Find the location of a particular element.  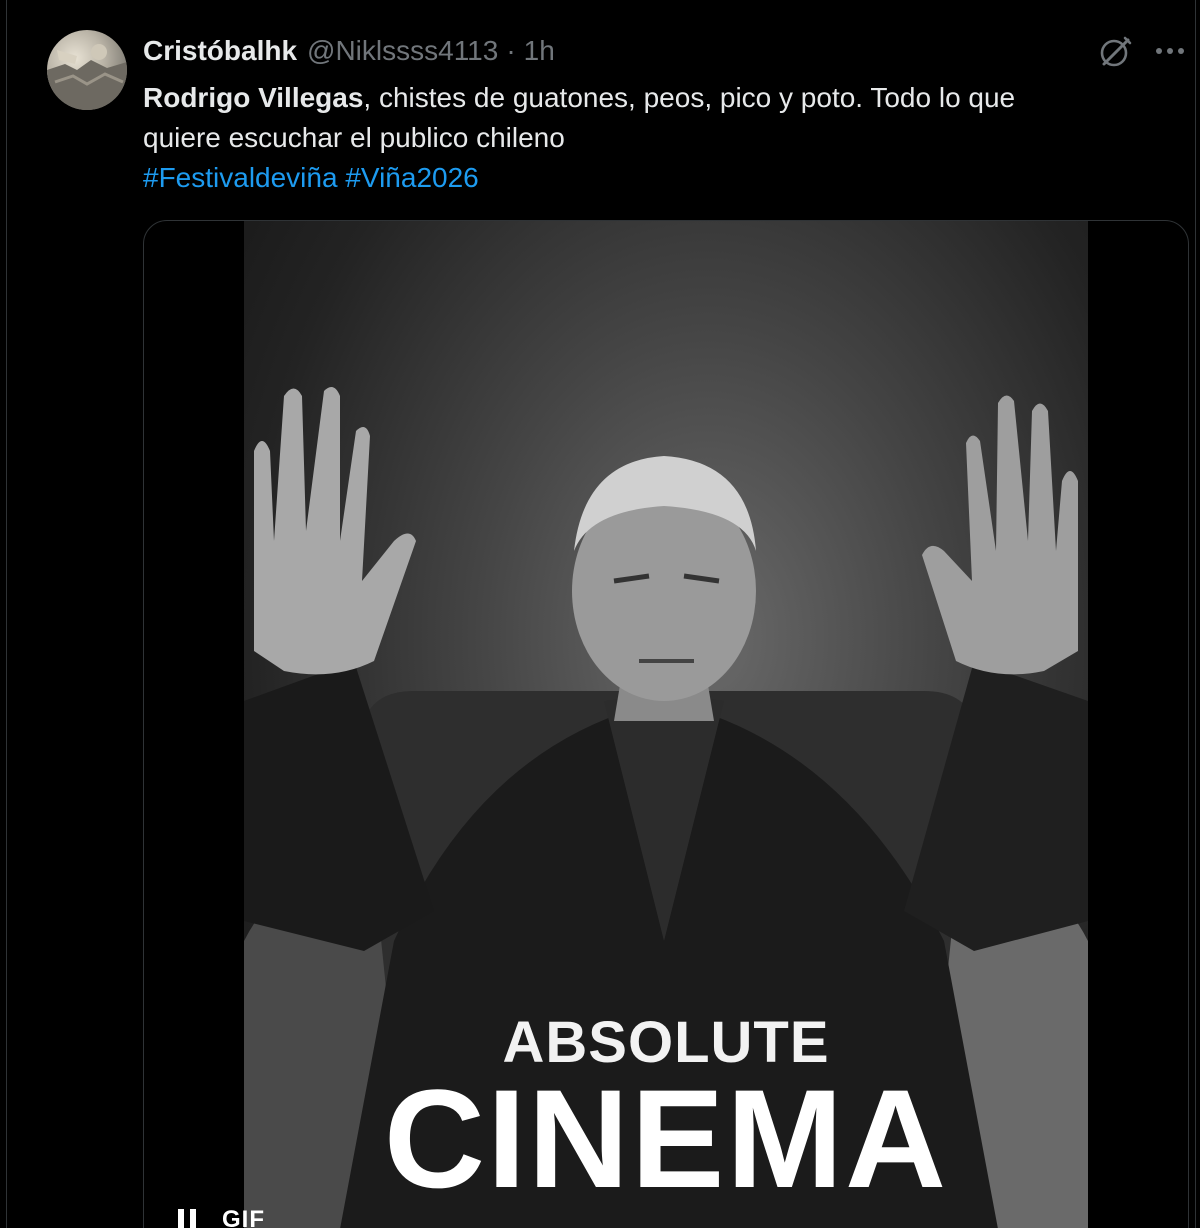

hashtag-vina2026: #Viña2026 is located at coordinates (411, 177).